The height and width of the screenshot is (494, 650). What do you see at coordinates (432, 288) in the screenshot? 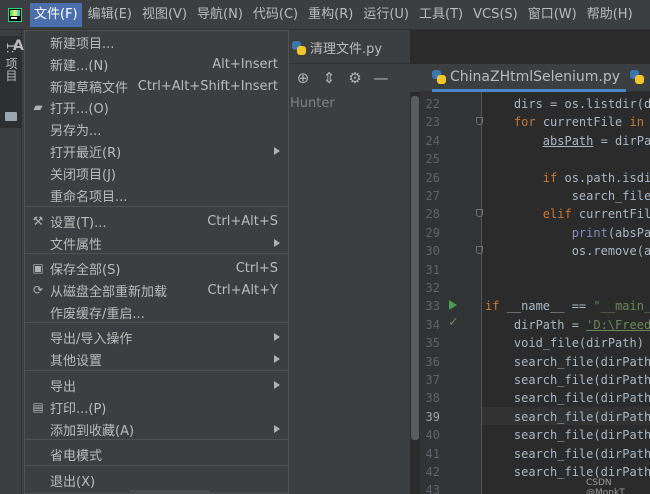
I see `line-number: 32` at bounding box center [432, 288].